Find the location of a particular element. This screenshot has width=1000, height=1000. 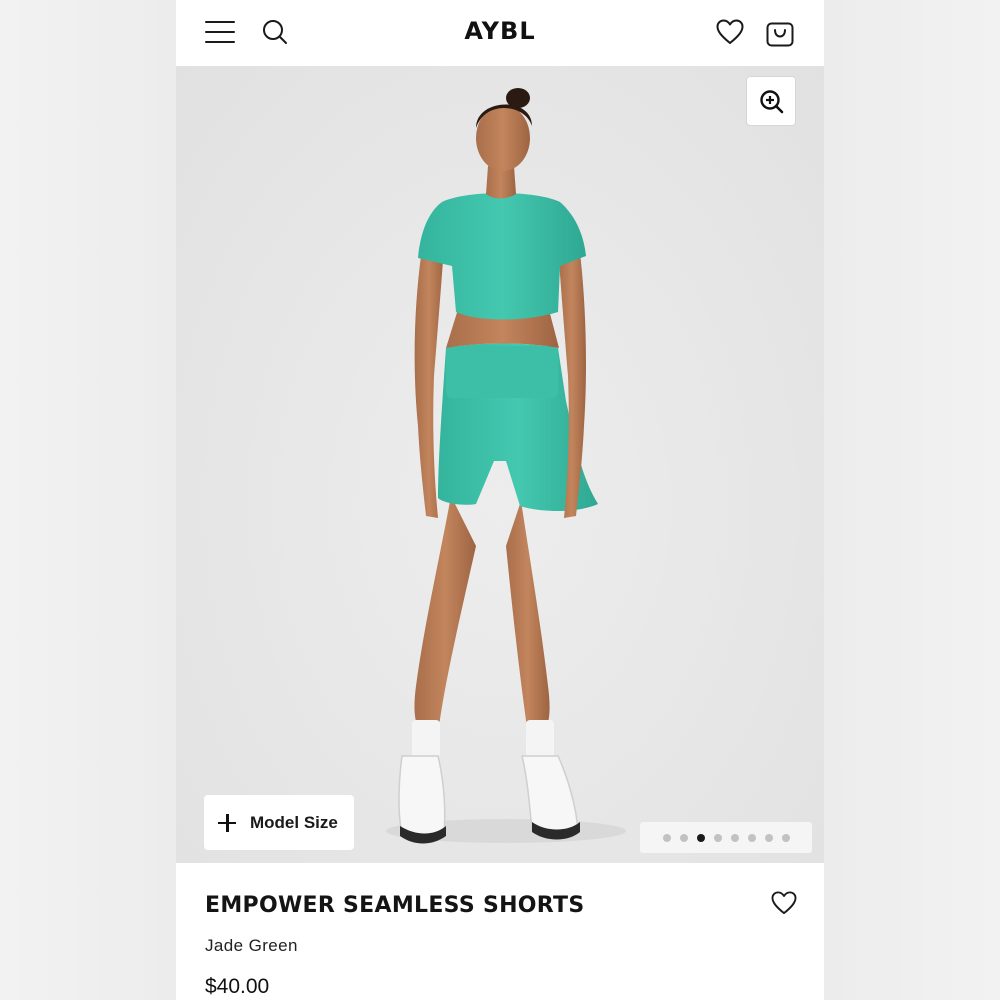

plus-icon is located at coordinates (227, 822).